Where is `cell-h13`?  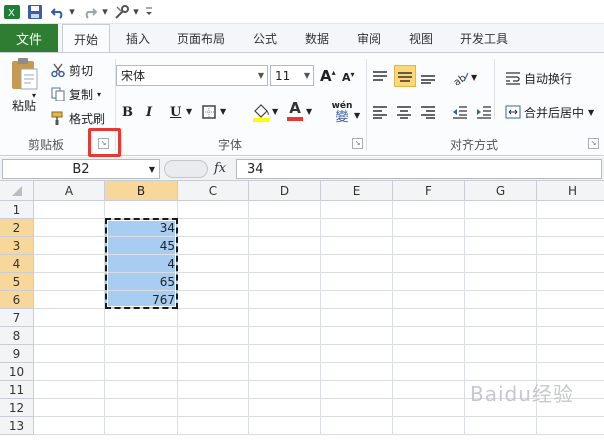
cell-h13 is located at coordinates (570, 426).